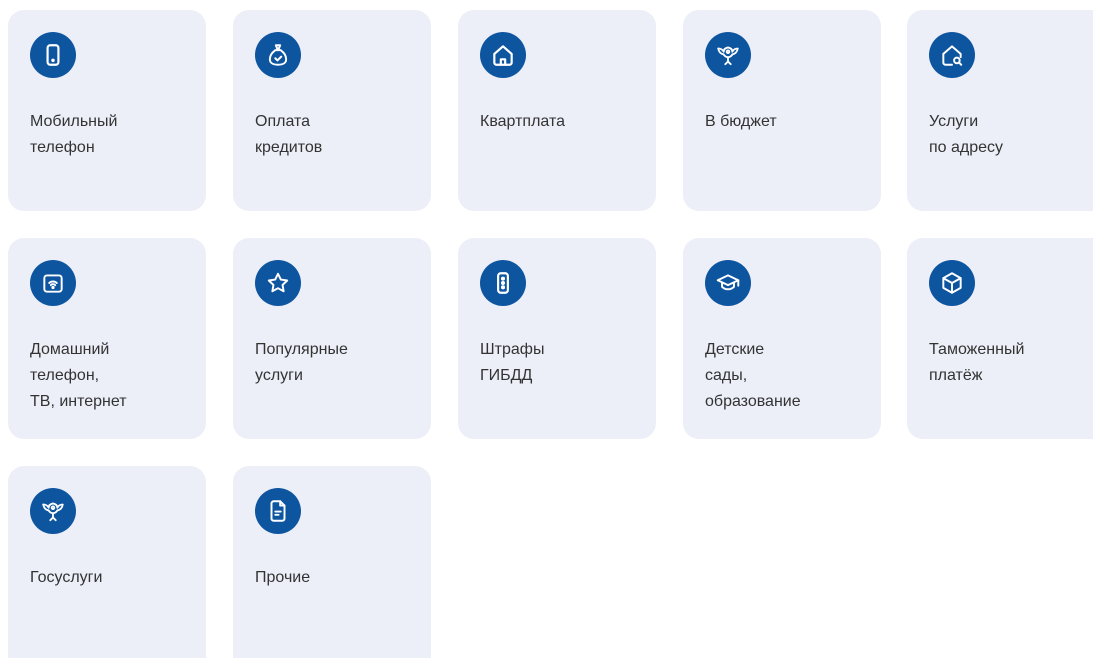  Describe the element at coordinates (741, 121) in the screenshot. I see `tile-label: В бюджет` at that location.